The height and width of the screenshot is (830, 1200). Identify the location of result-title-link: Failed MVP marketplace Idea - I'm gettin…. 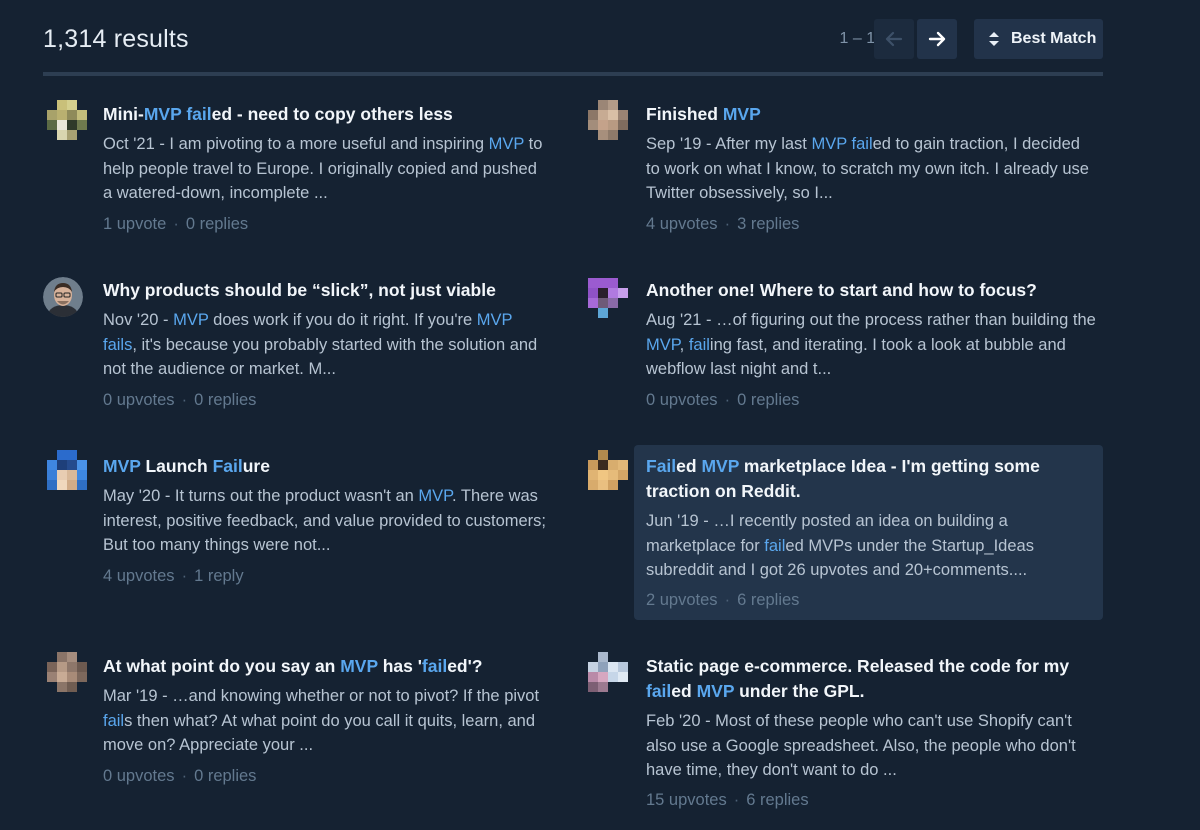
(866, 478).